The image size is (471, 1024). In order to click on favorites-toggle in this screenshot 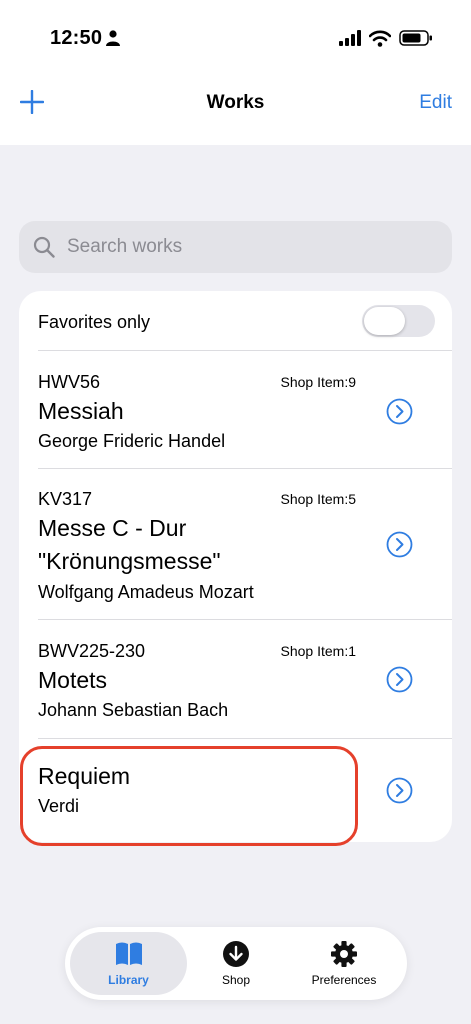, I will do `click(398, 321)`.